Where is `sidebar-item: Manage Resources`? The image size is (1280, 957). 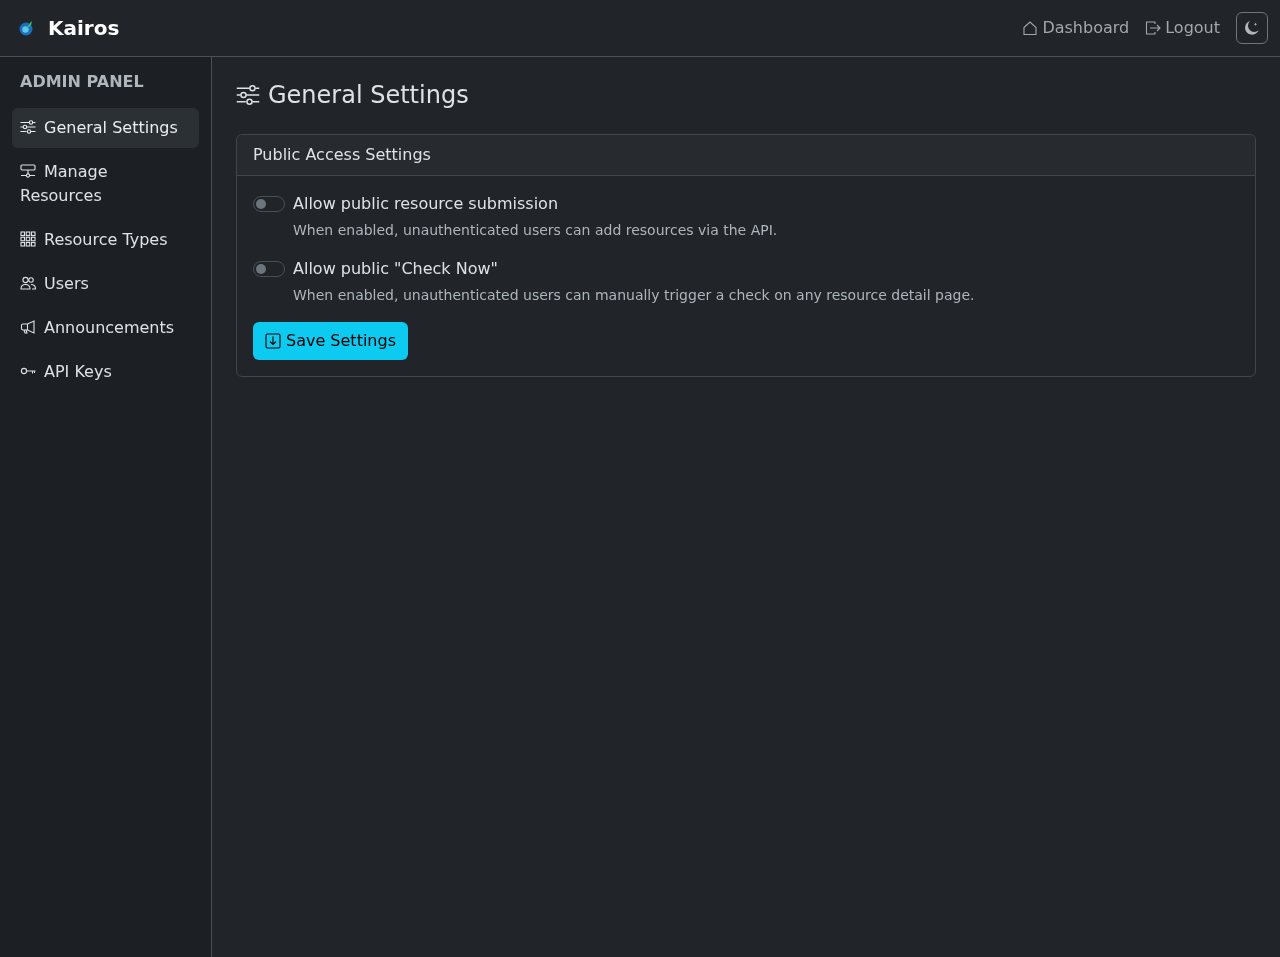 sidebar-item: Manage Resources is located at coordinates (105, 184).